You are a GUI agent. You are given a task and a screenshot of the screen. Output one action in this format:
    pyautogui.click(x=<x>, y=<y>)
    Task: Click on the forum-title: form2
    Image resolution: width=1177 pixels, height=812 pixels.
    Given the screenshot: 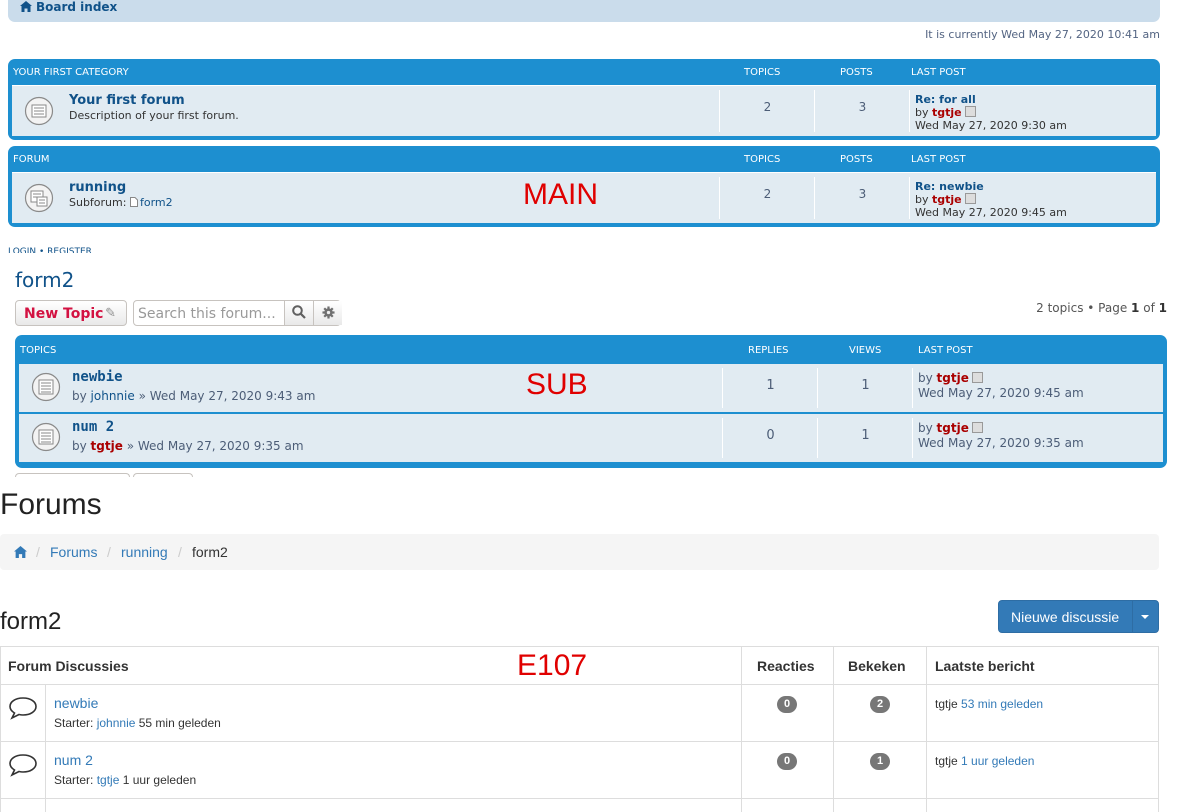 What is the action you would take?
    pyautogui.click(x=31, y=621)
    